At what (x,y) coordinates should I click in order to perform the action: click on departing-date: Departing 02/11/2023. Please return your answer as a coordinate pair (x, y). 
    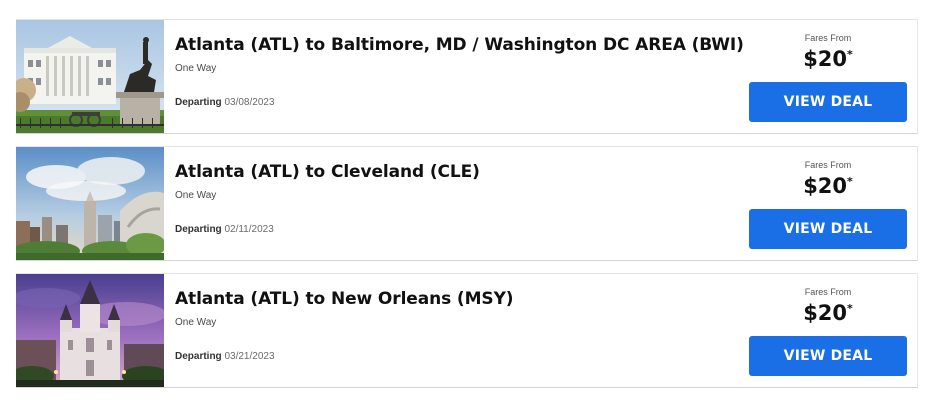
    Looking at the image, I should click on (224, 229).